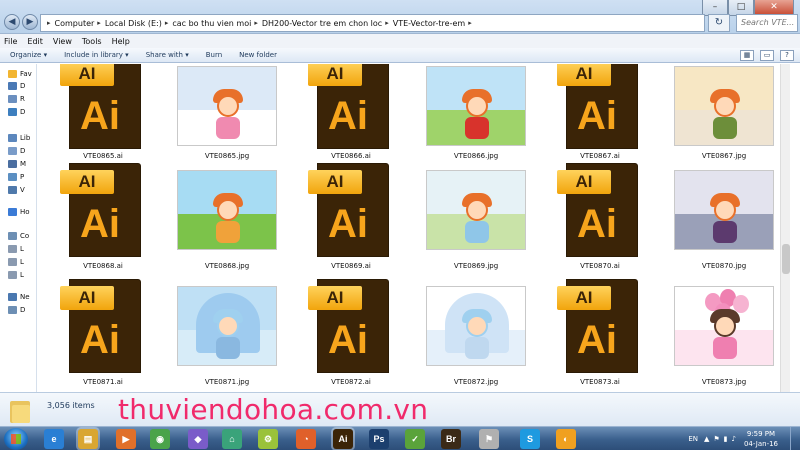  What do you see at coordinates (227, 326) in the screenshot?
I see `image-thumbnail` at bounding box center [227, 326].